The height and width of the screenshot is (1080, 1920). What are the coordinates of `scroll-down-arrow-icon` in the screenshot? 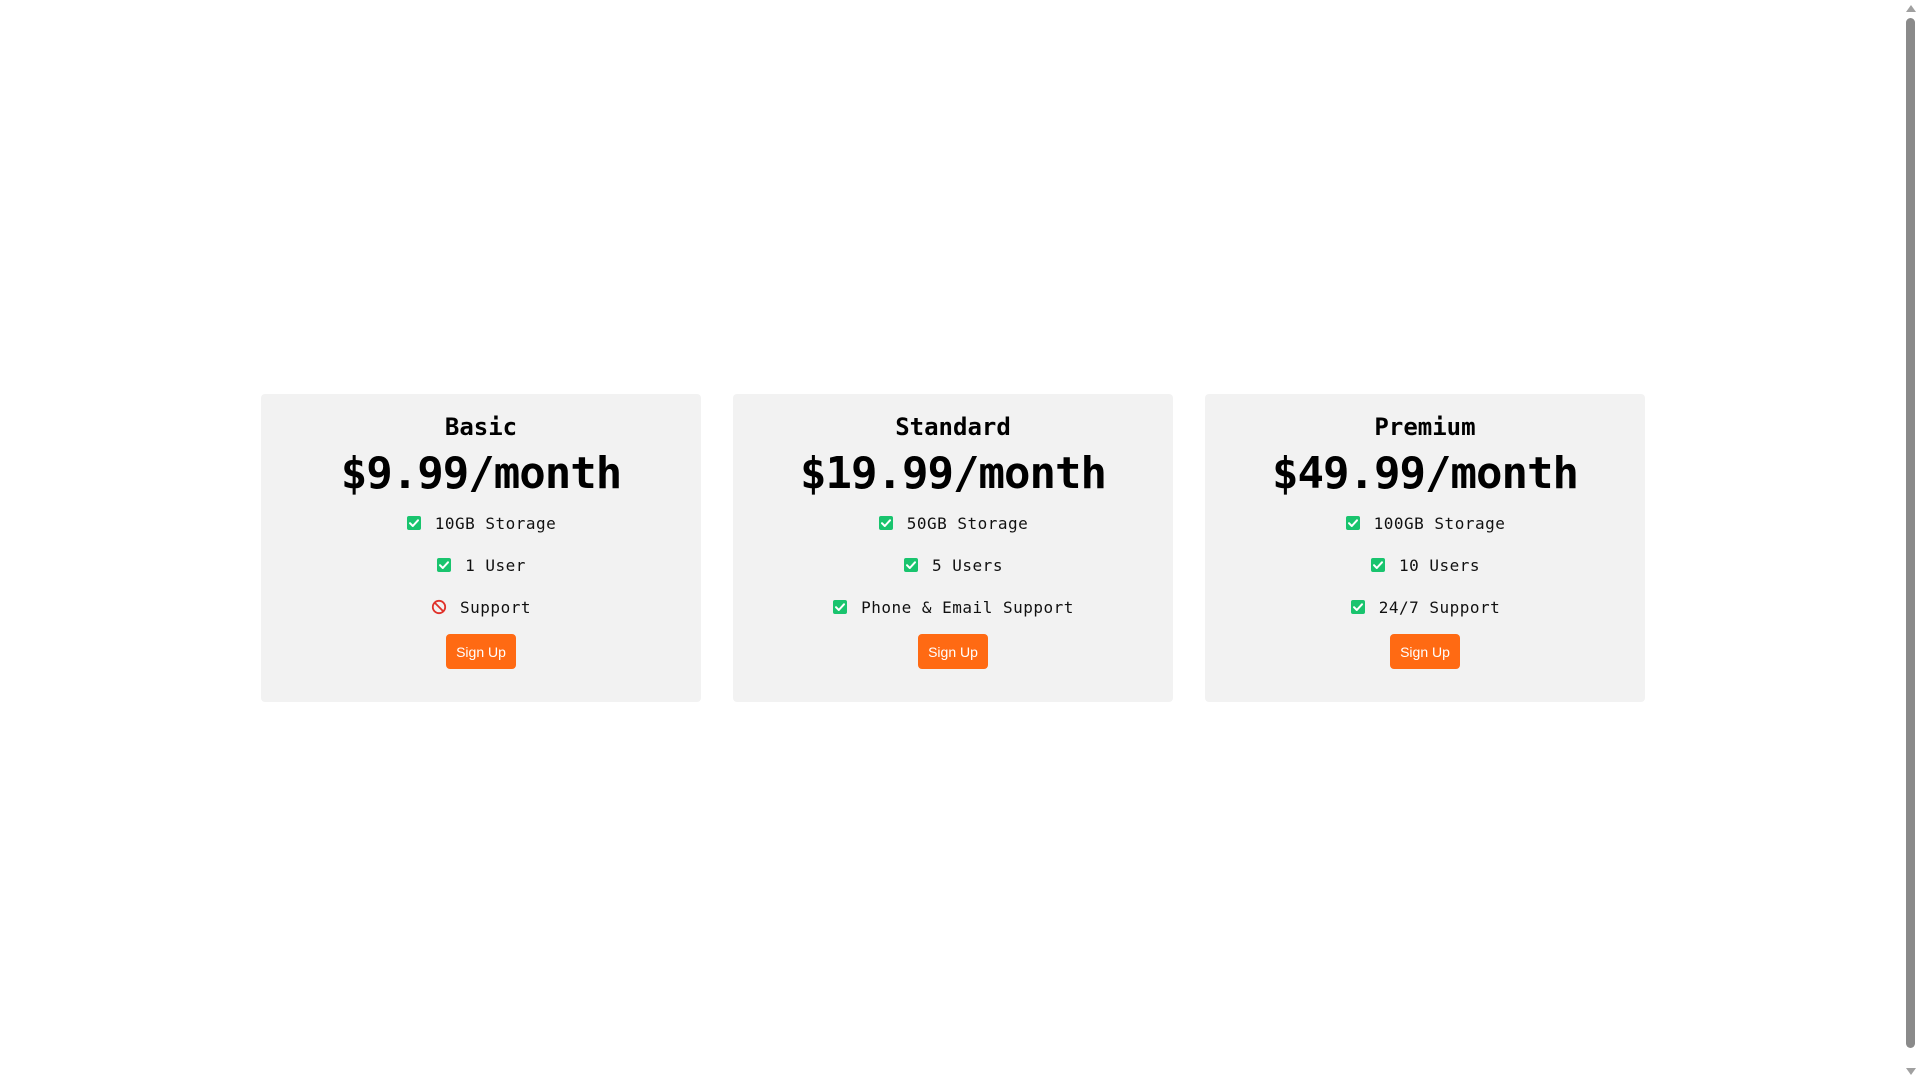 It's located at (1911, 1071).